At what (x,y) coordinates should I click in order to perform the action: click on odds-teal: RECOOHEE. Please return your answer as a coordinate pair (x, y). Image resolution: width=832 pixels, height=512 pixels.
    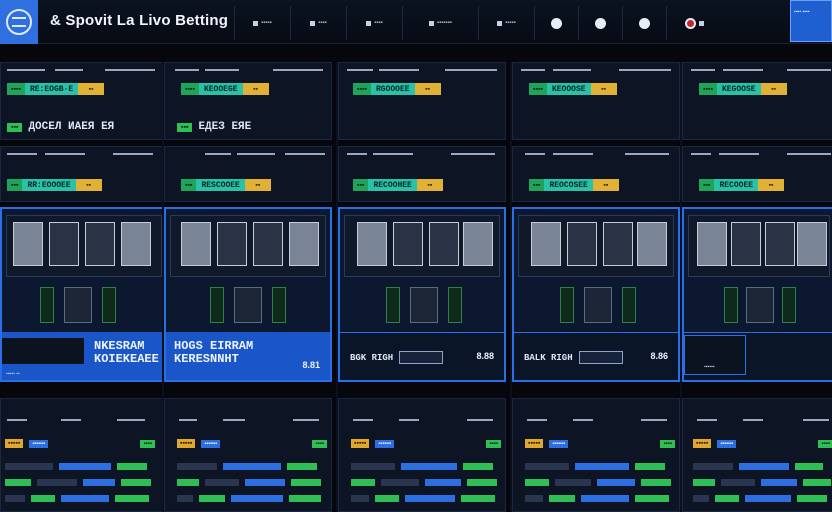
    Looking at the image, I should click on (392, 185).